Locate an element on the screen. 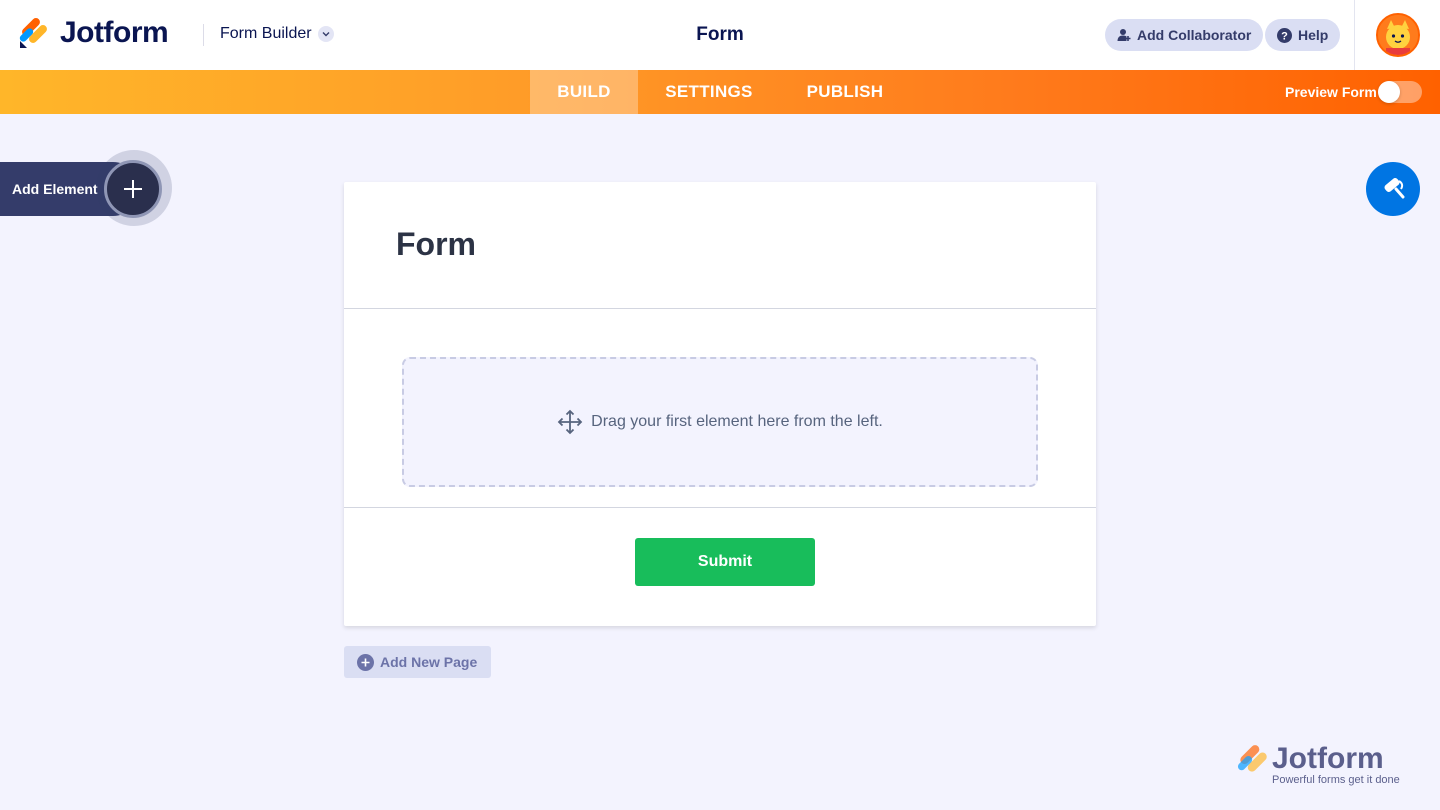 The width and height of the screenshot is (1440, 810). header-separator is located at coordinates (1354, 35).